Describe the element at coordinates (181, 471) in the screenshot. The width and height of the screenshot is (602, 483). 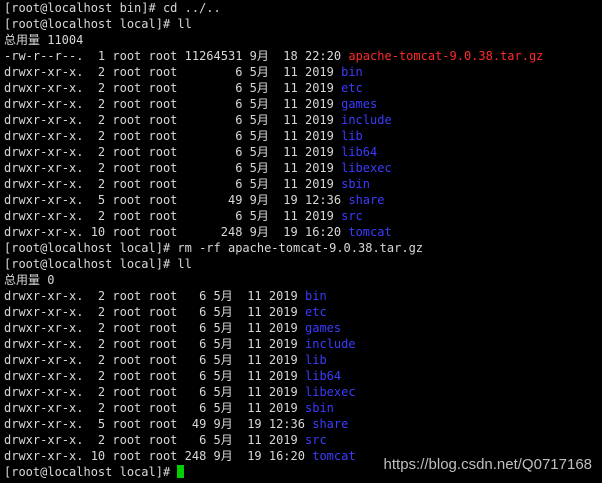
I see `terminal-cursor` at that location.